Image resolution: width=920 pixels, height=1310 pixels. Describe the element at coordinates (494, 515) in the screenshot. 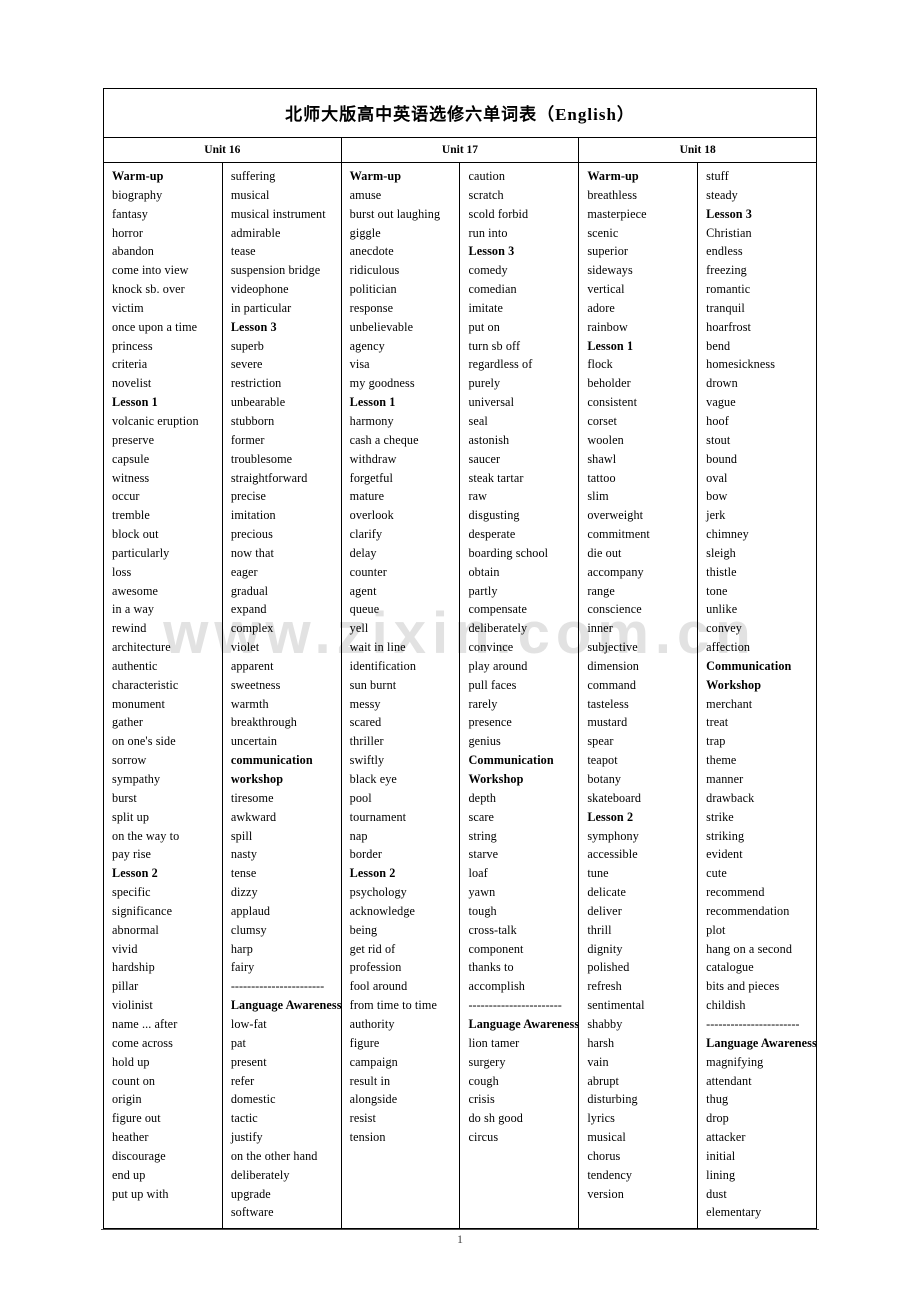

I see `word-entry: disgusting` at that location.